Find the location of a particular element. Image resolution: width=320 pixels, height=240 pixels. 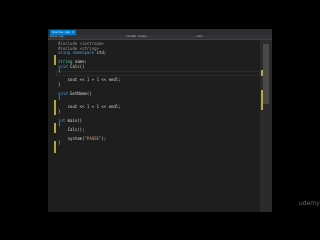

watermark-logo: udemy is located at coordinates (309, 203).